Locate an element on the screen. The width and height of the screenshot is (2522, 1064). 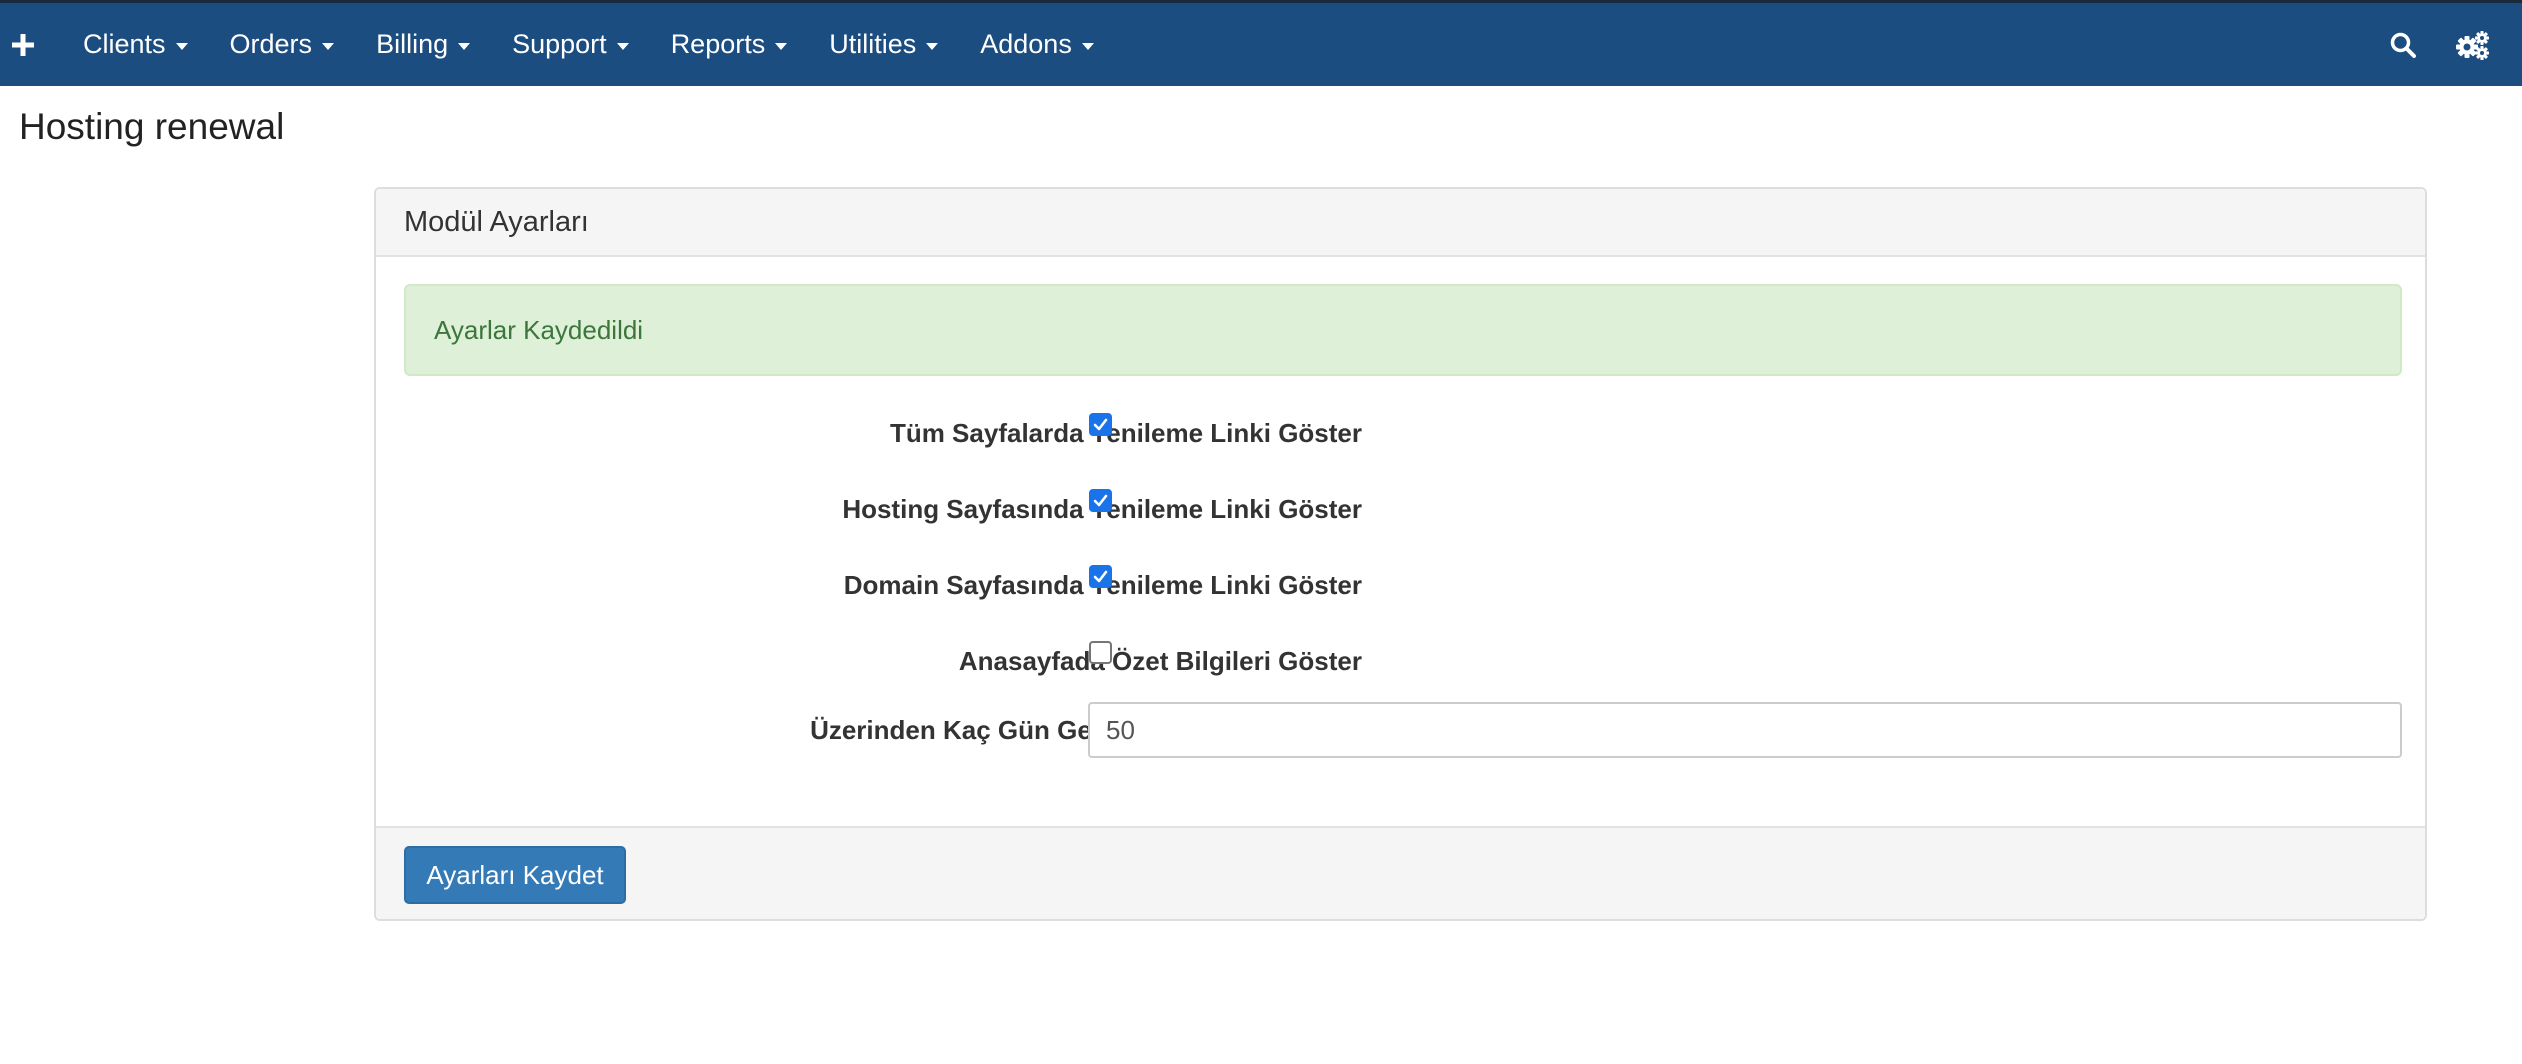
menu-clients: Clients is located at coordinates (135, 44).